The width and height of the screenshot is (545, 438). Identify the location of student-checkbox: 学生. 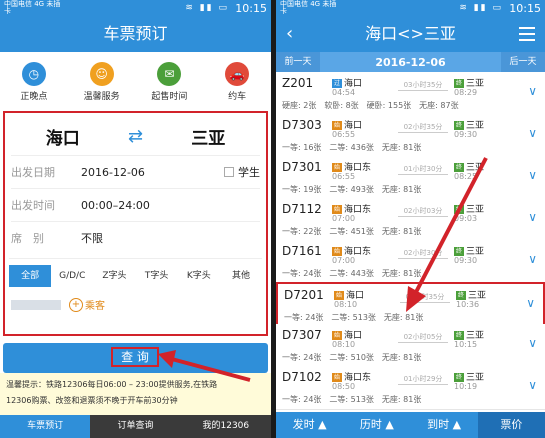
(242, 172).